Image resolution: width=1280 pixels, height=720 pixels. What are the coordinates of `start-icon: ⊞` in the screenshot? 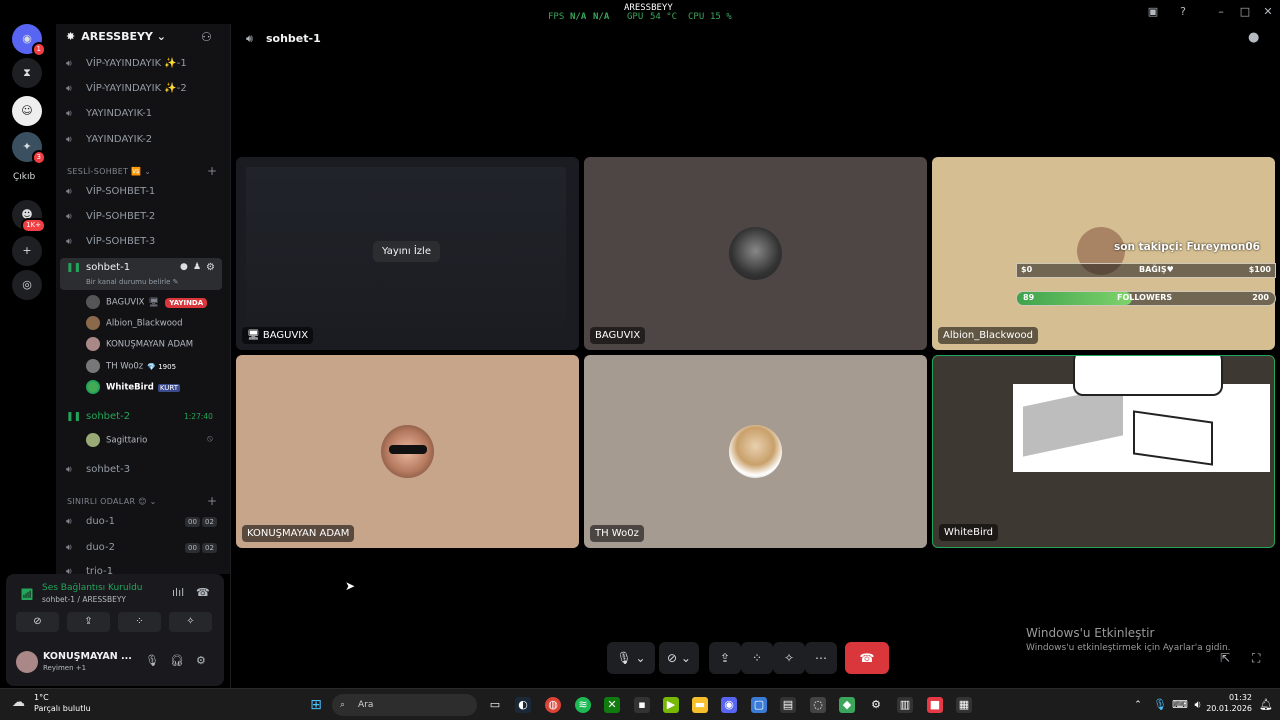 It's located at (316, 705).